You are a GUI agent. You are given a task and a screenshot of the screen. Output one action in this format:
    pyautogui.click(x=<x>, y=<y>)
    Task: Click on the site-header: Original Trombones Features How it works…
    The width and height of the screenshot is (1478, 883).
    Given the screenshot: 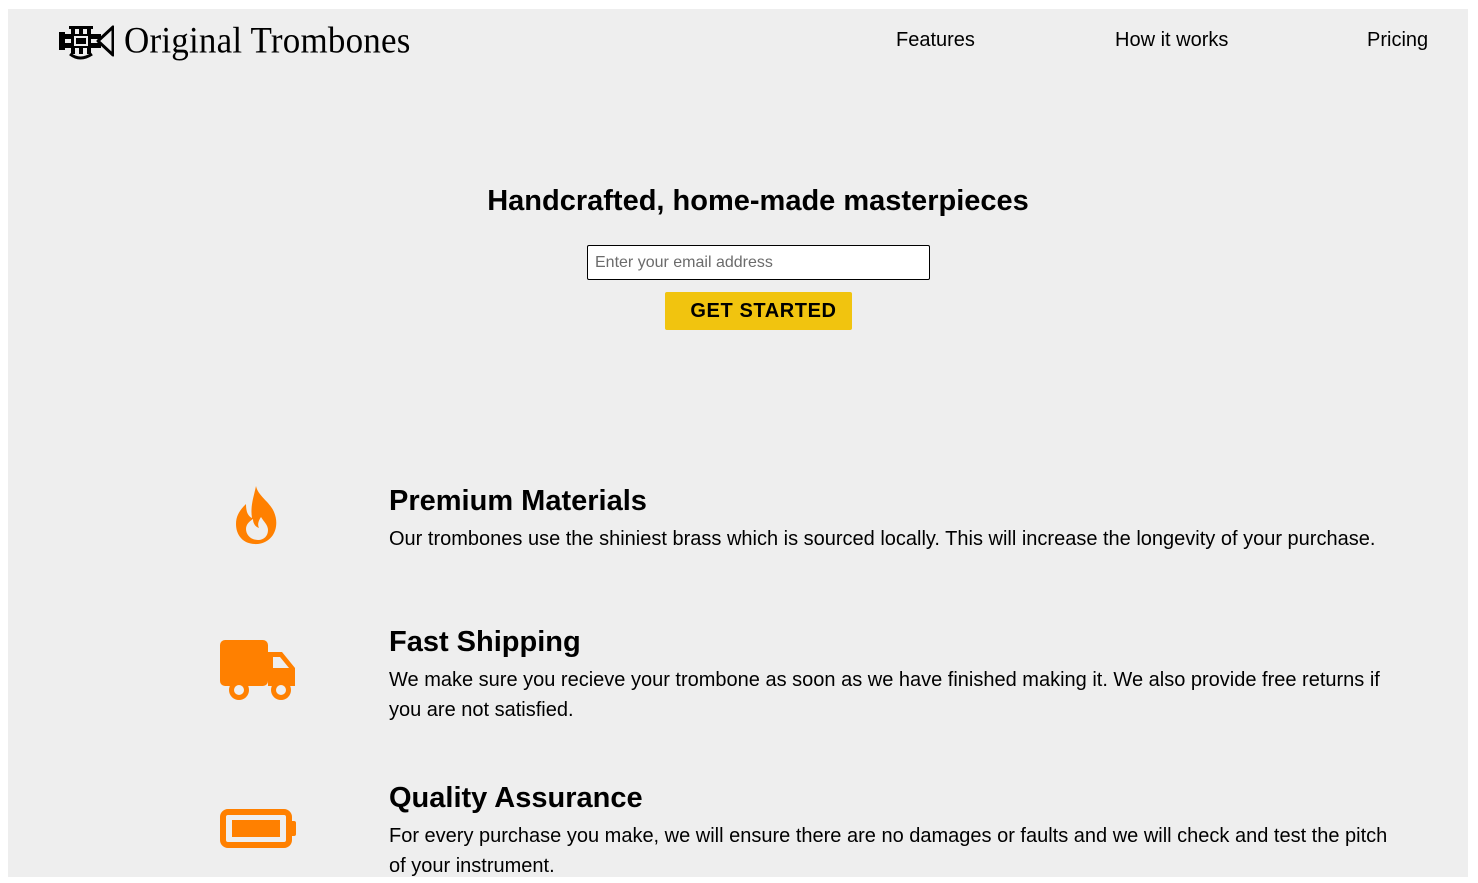 What is the action you would take?
    pyautogui.click(x=738, y=44)
    